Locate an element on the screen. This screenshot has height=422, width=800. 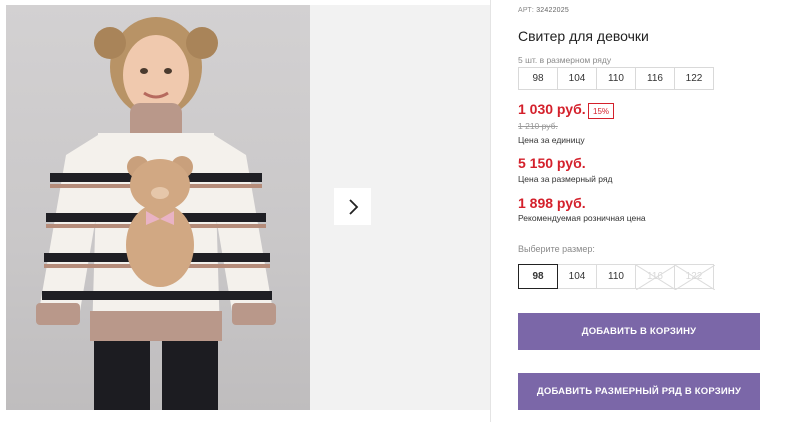
size-pack-item: 104 is located at coordinates (577, 78).